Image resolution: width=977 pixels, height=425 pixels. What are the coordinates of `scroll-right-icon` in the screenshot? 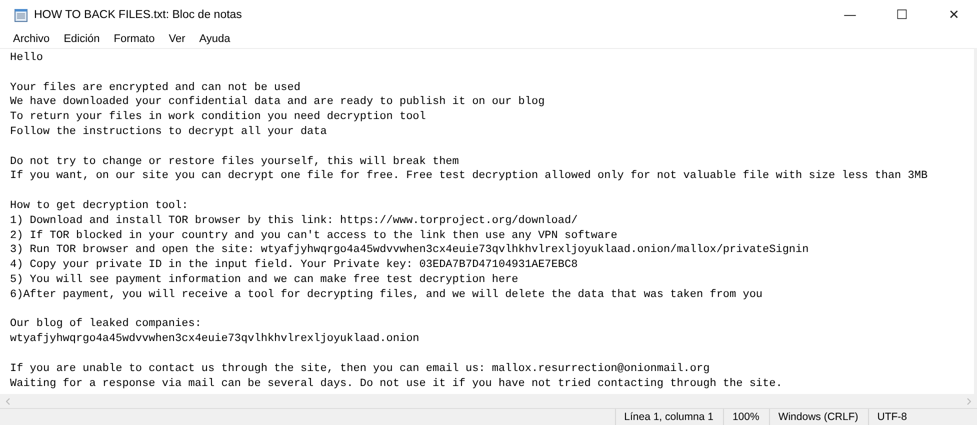 It's located at (969, 401).